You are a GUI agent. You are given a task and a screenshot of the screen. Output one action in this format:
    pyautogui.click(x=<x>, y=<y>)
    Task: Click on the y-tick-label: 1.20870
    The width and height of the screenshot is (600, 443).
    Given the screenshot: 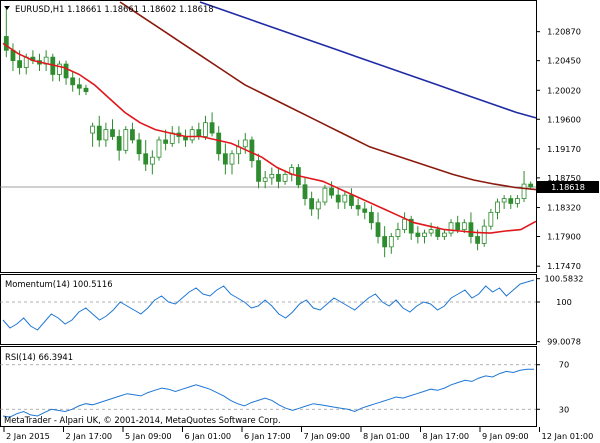 What is the action you would take?
    pyautogui.click(x=564, y=32)
    